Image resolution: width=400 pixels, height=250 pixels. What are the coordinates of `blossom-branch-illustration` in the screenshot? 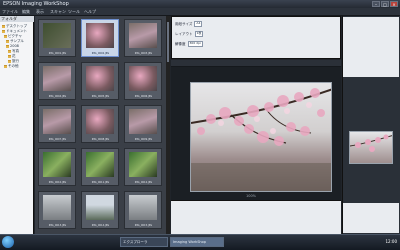 It's located at (261, 139).